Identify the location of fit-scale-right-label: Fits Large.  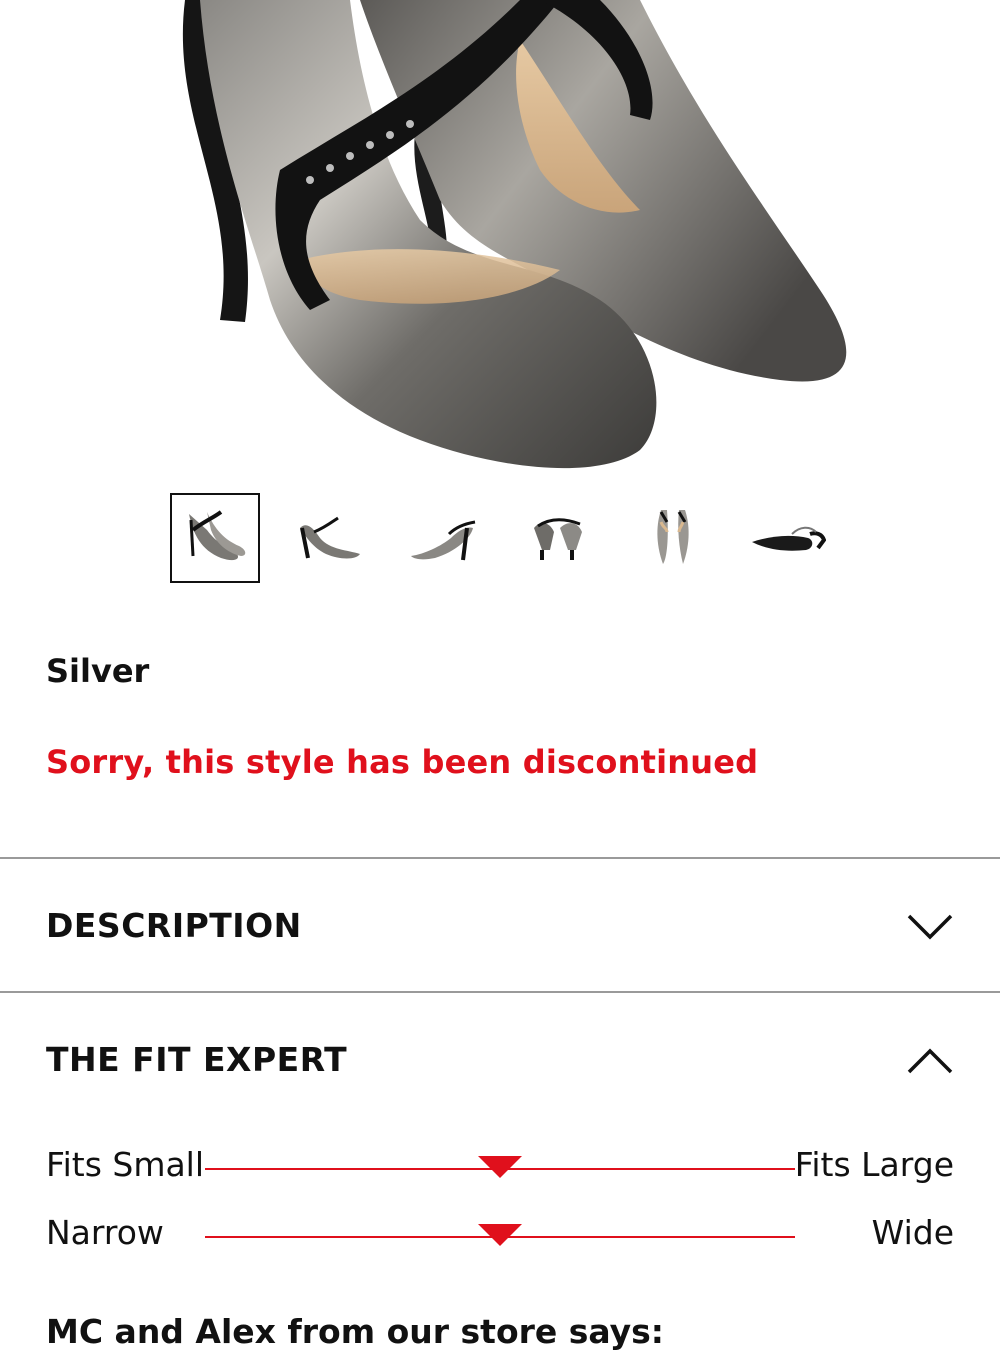
(874, 1164).